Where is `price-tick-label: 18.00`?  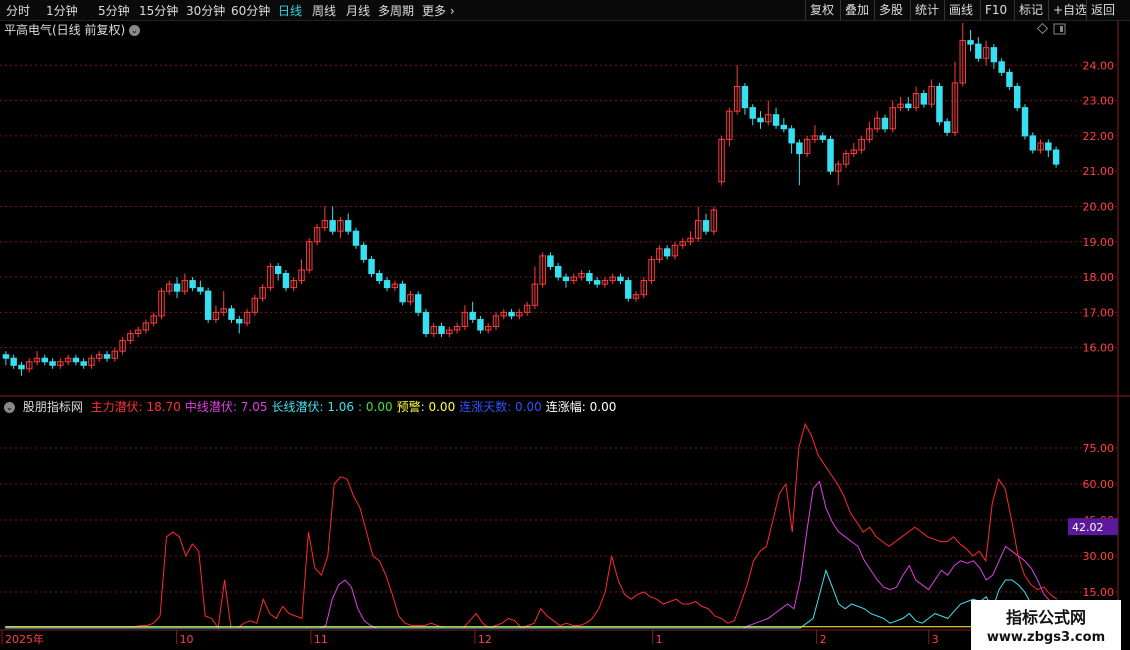 price-tick-label: 18.00 is located at coordinates (1099, 277).